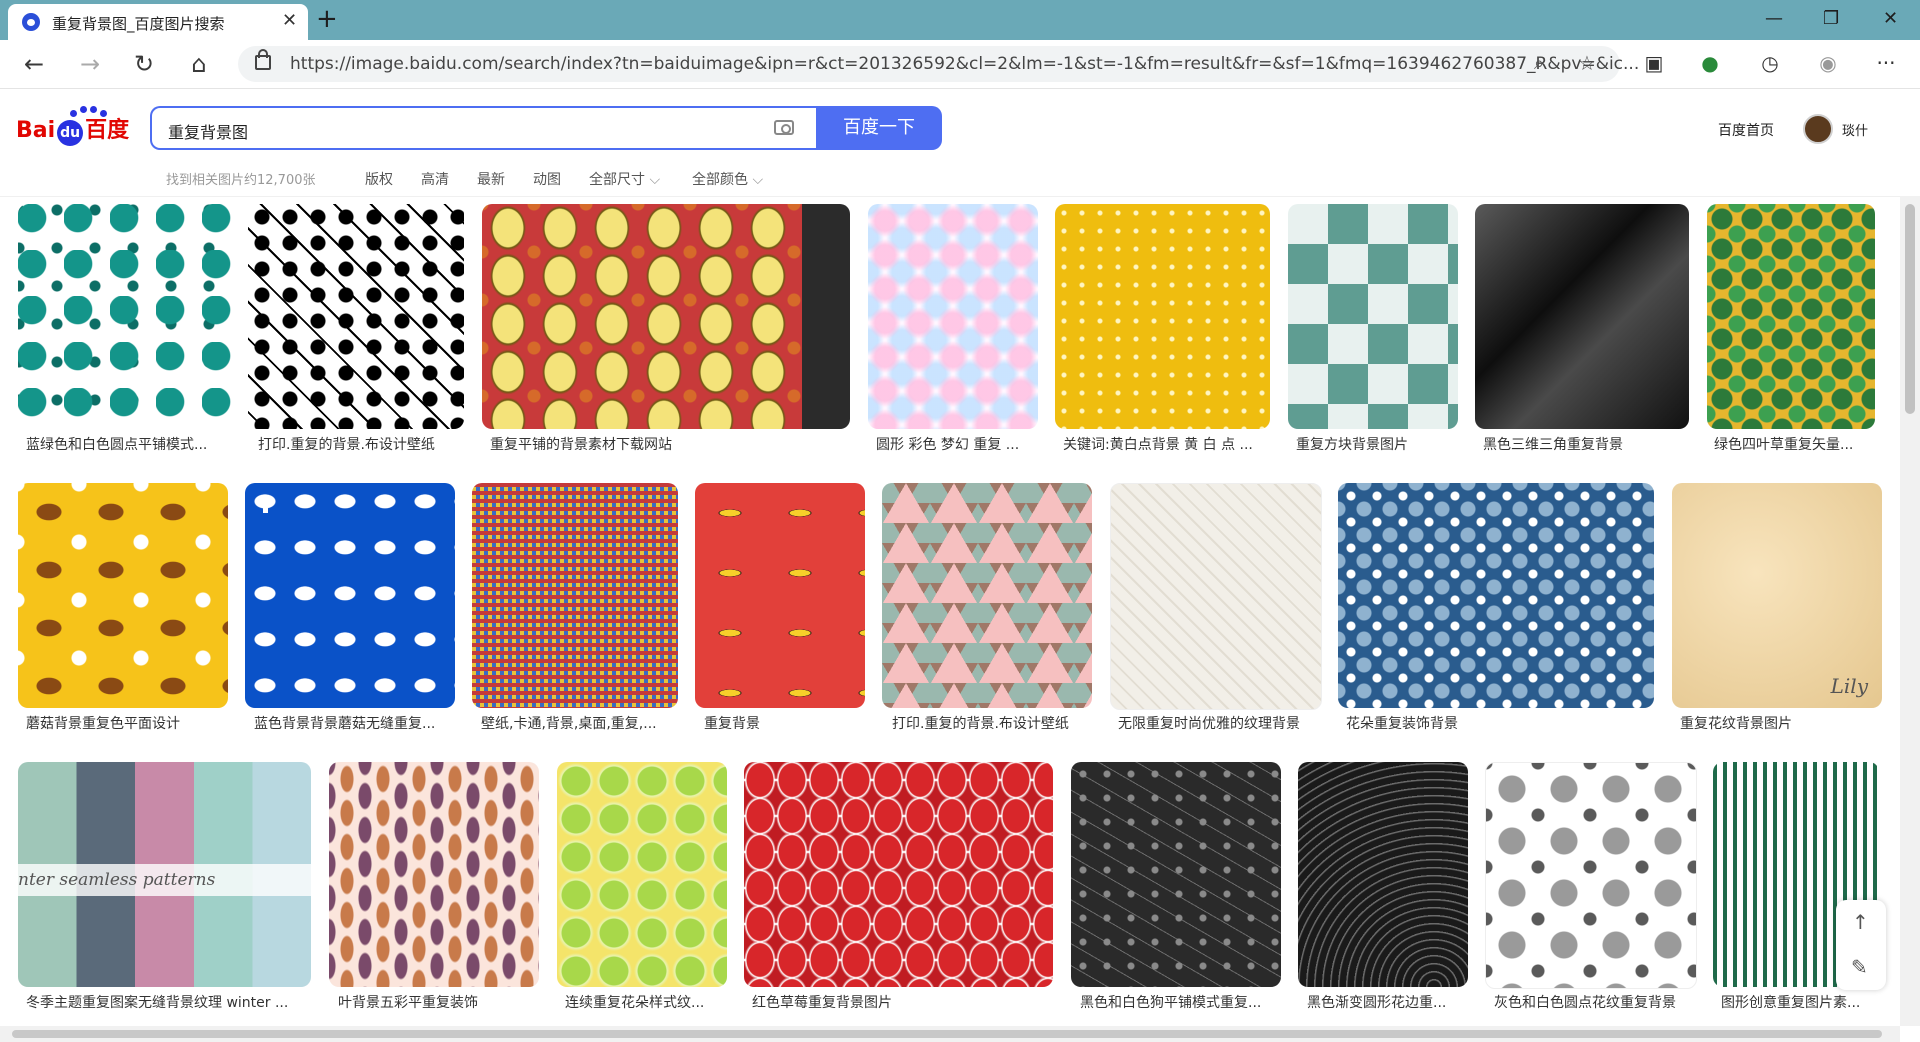 The height and width of the screenshot is (1042, 1920). I want to click on camera-icon, so click(784, 127).